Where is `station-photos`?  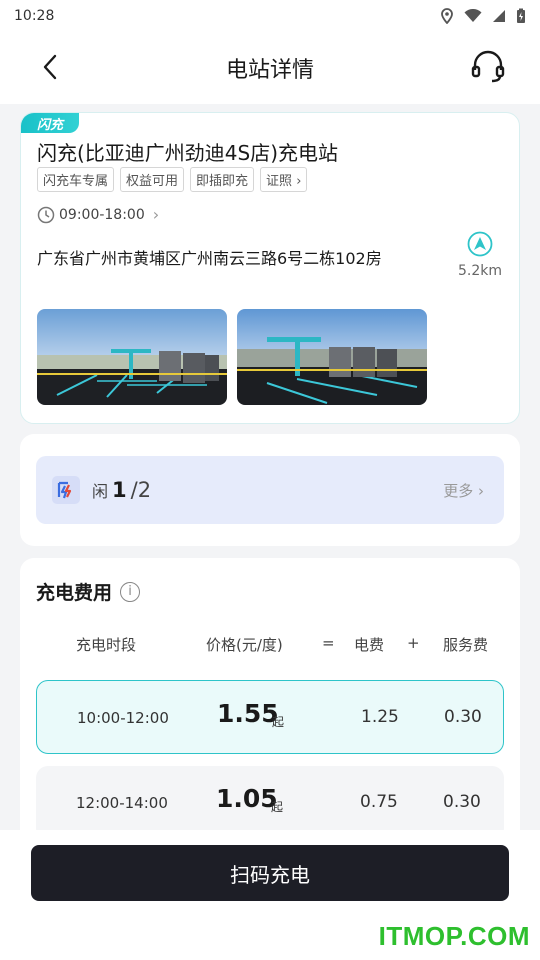 station-photos is located at coordinates (232, 357).